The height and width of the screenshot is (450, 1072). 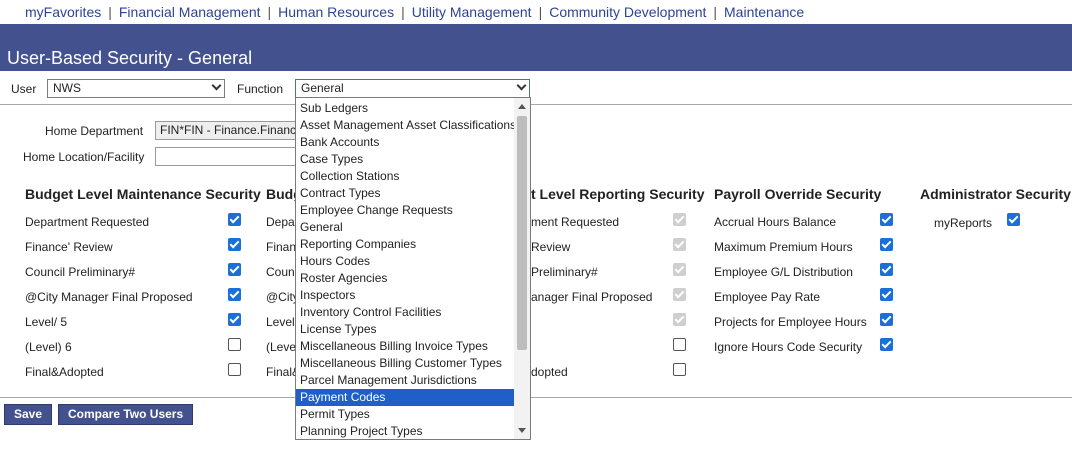 I want to click on home-department-field: FIN*FIN - Finance.Financia, so click(x=230, y=130).